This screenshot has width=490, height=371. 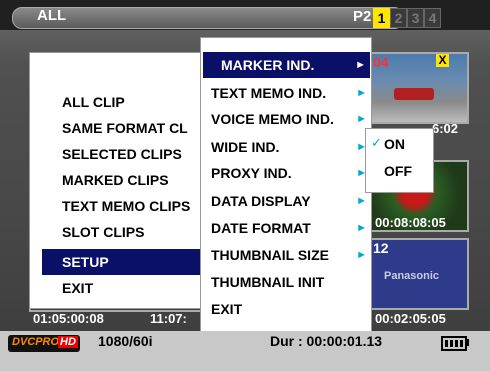 I want to click on menu-item-selected-clips: SELECTED CLIPS, so click(x=142, y=154).